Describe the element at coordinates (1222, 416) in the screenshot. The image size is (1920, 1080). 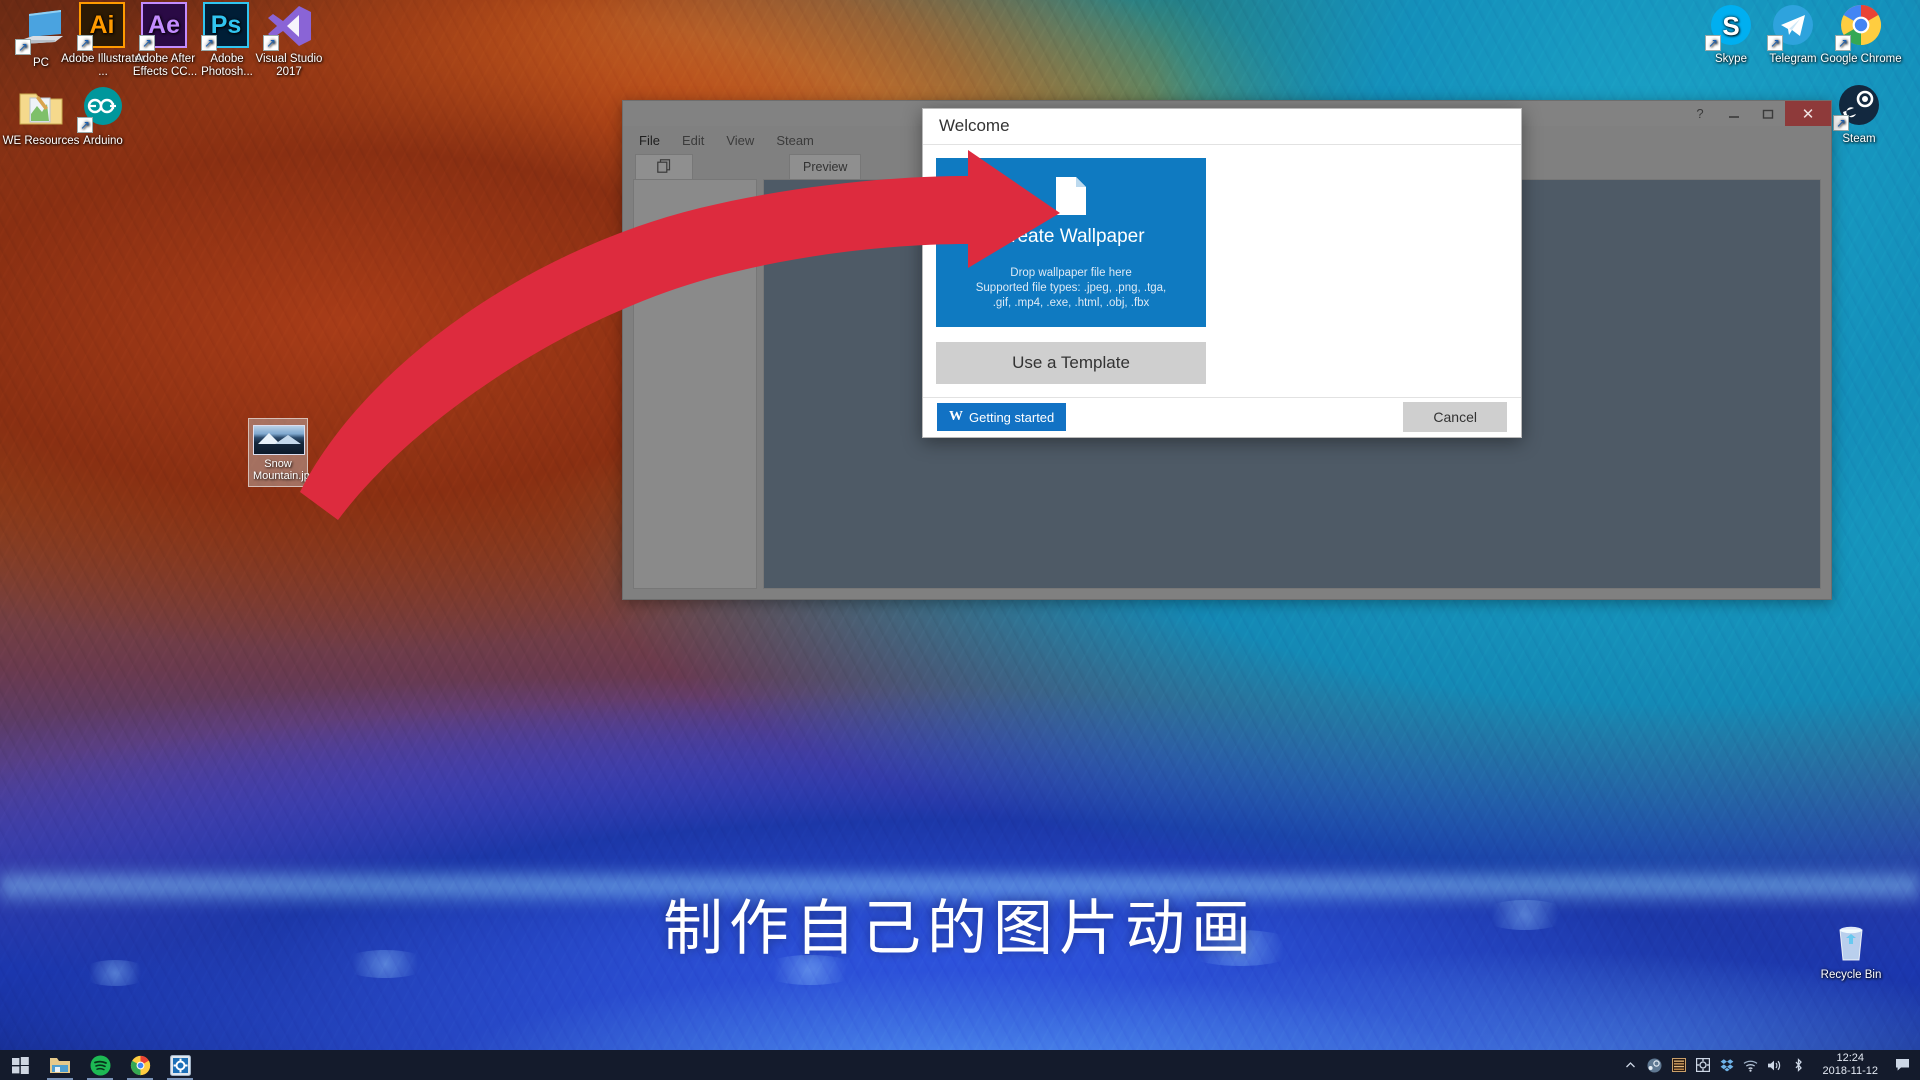
I see `dialog-footer: W Getting started Cancel` at that location.